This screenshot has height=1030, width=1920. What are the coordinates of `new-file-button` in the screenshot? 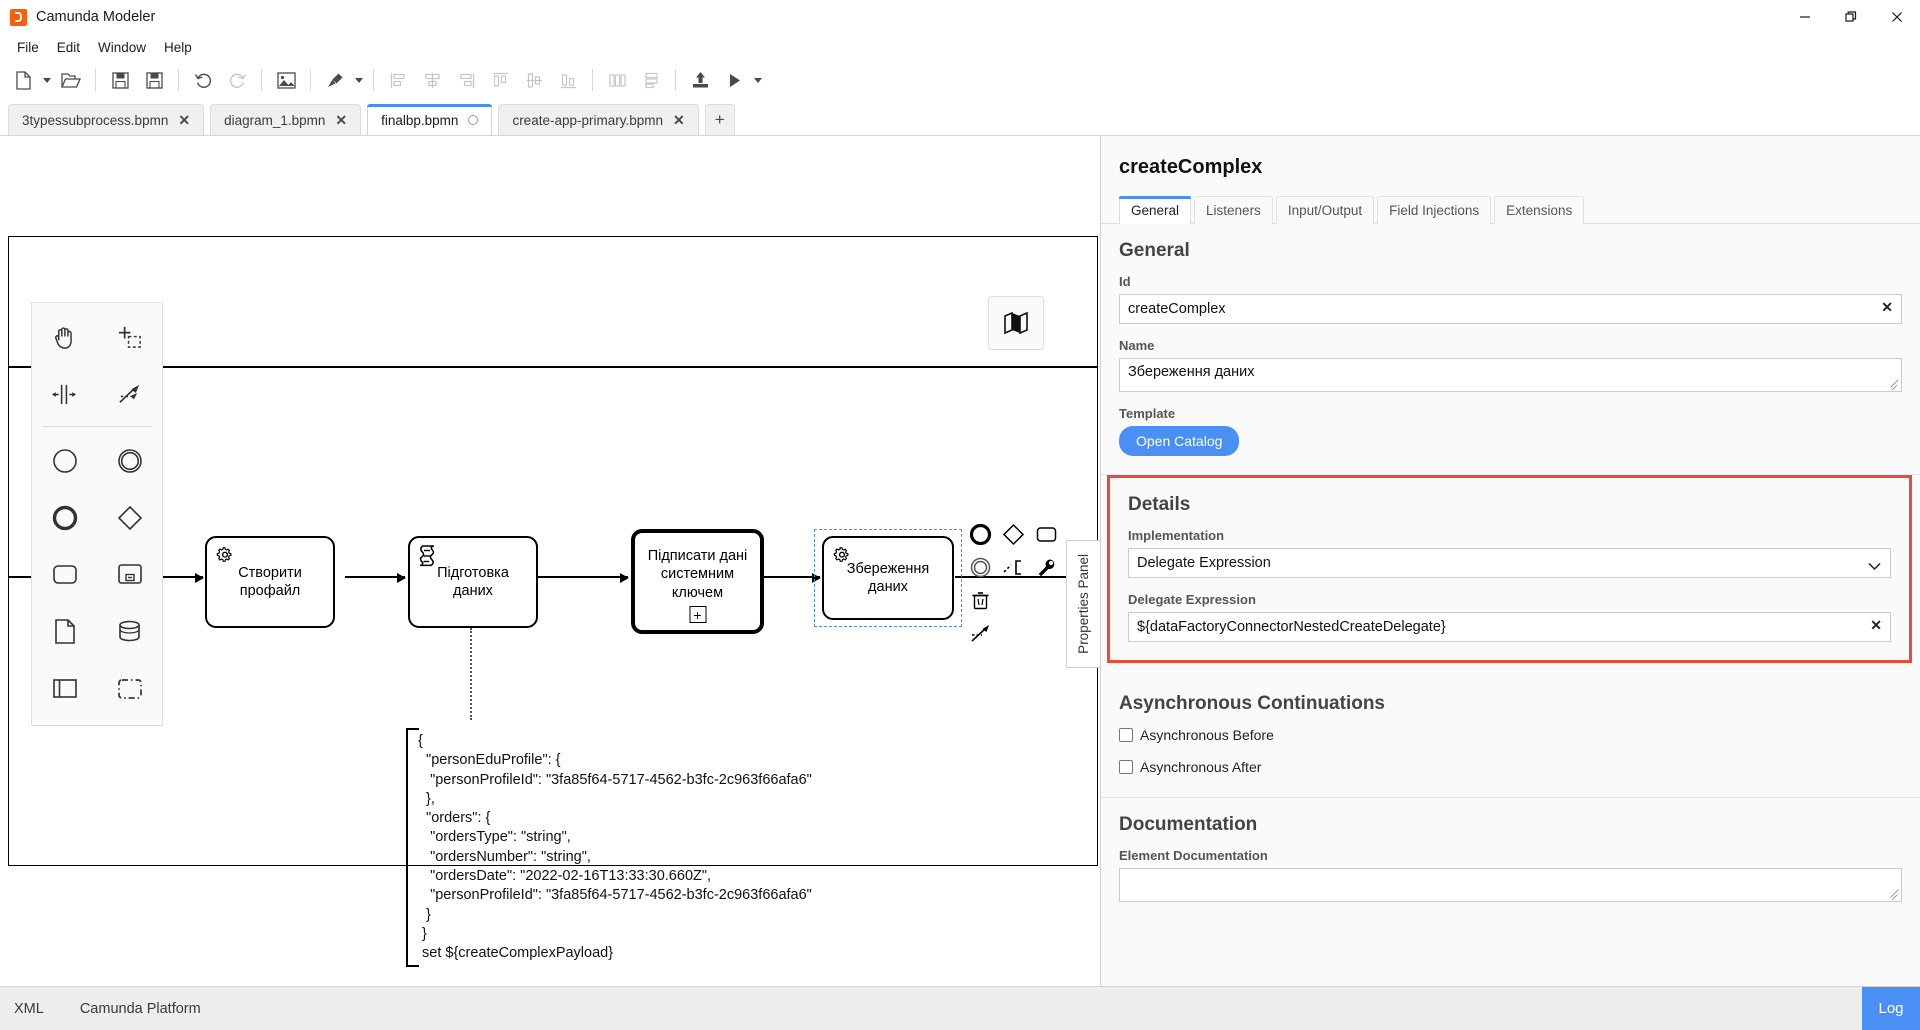 It's located at (23, 80).